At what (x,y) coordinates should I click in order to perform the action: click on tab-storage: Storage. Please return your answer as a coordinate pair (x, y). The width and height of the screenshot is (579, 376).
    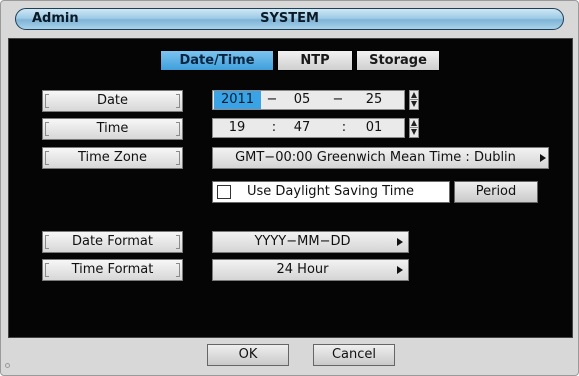
    Looking at the image, I should click on (398, 60).